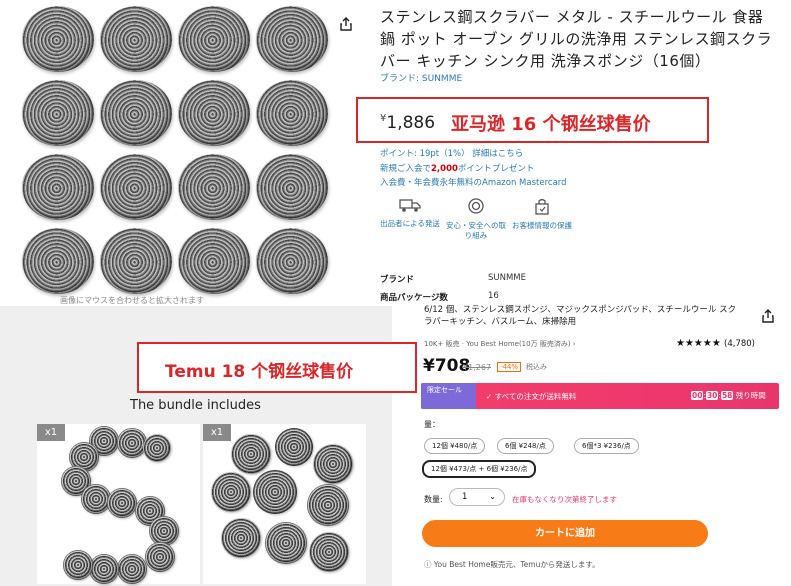 This screenshot has height=586, width=791. What do you see at coordinates (410, 205) in the screenshot?
I see `truck-icon` at bounding box center [410, 205].